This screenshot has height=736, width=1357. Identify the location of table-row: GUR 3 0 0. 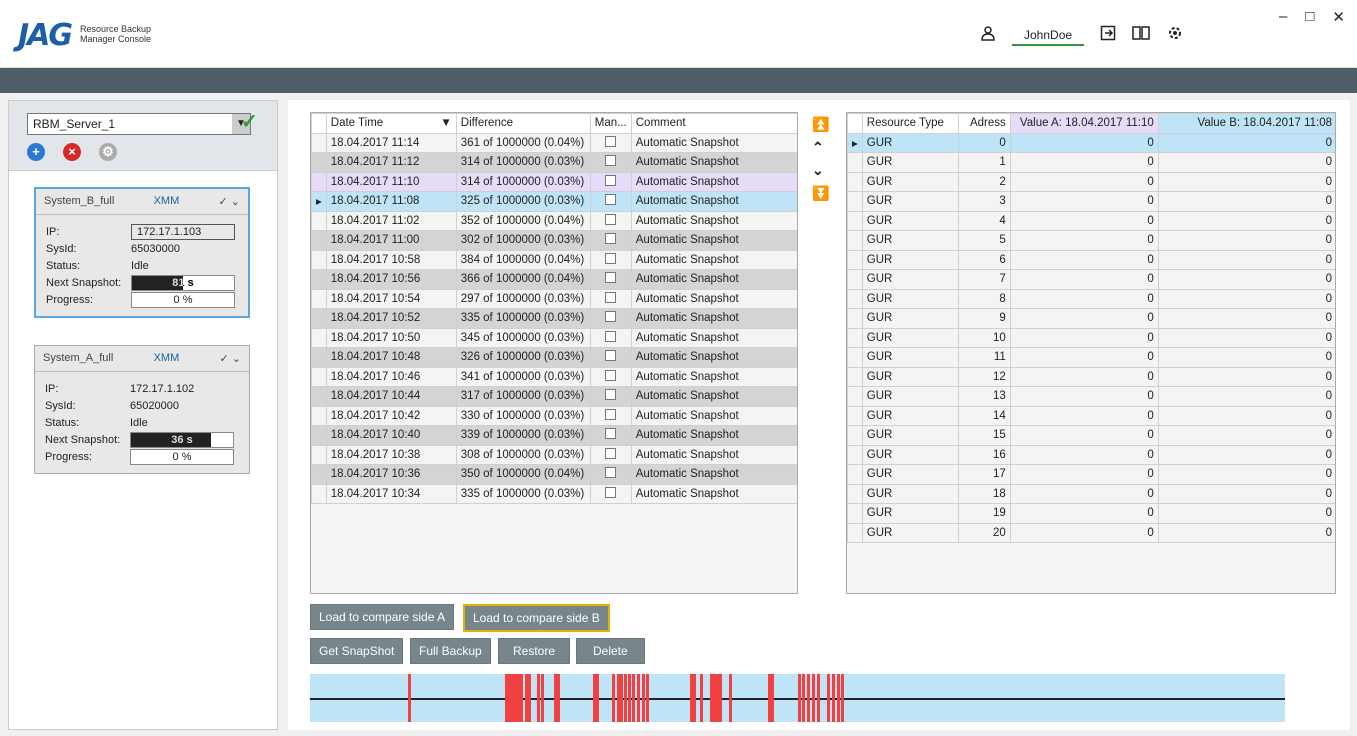
(1091, 201).